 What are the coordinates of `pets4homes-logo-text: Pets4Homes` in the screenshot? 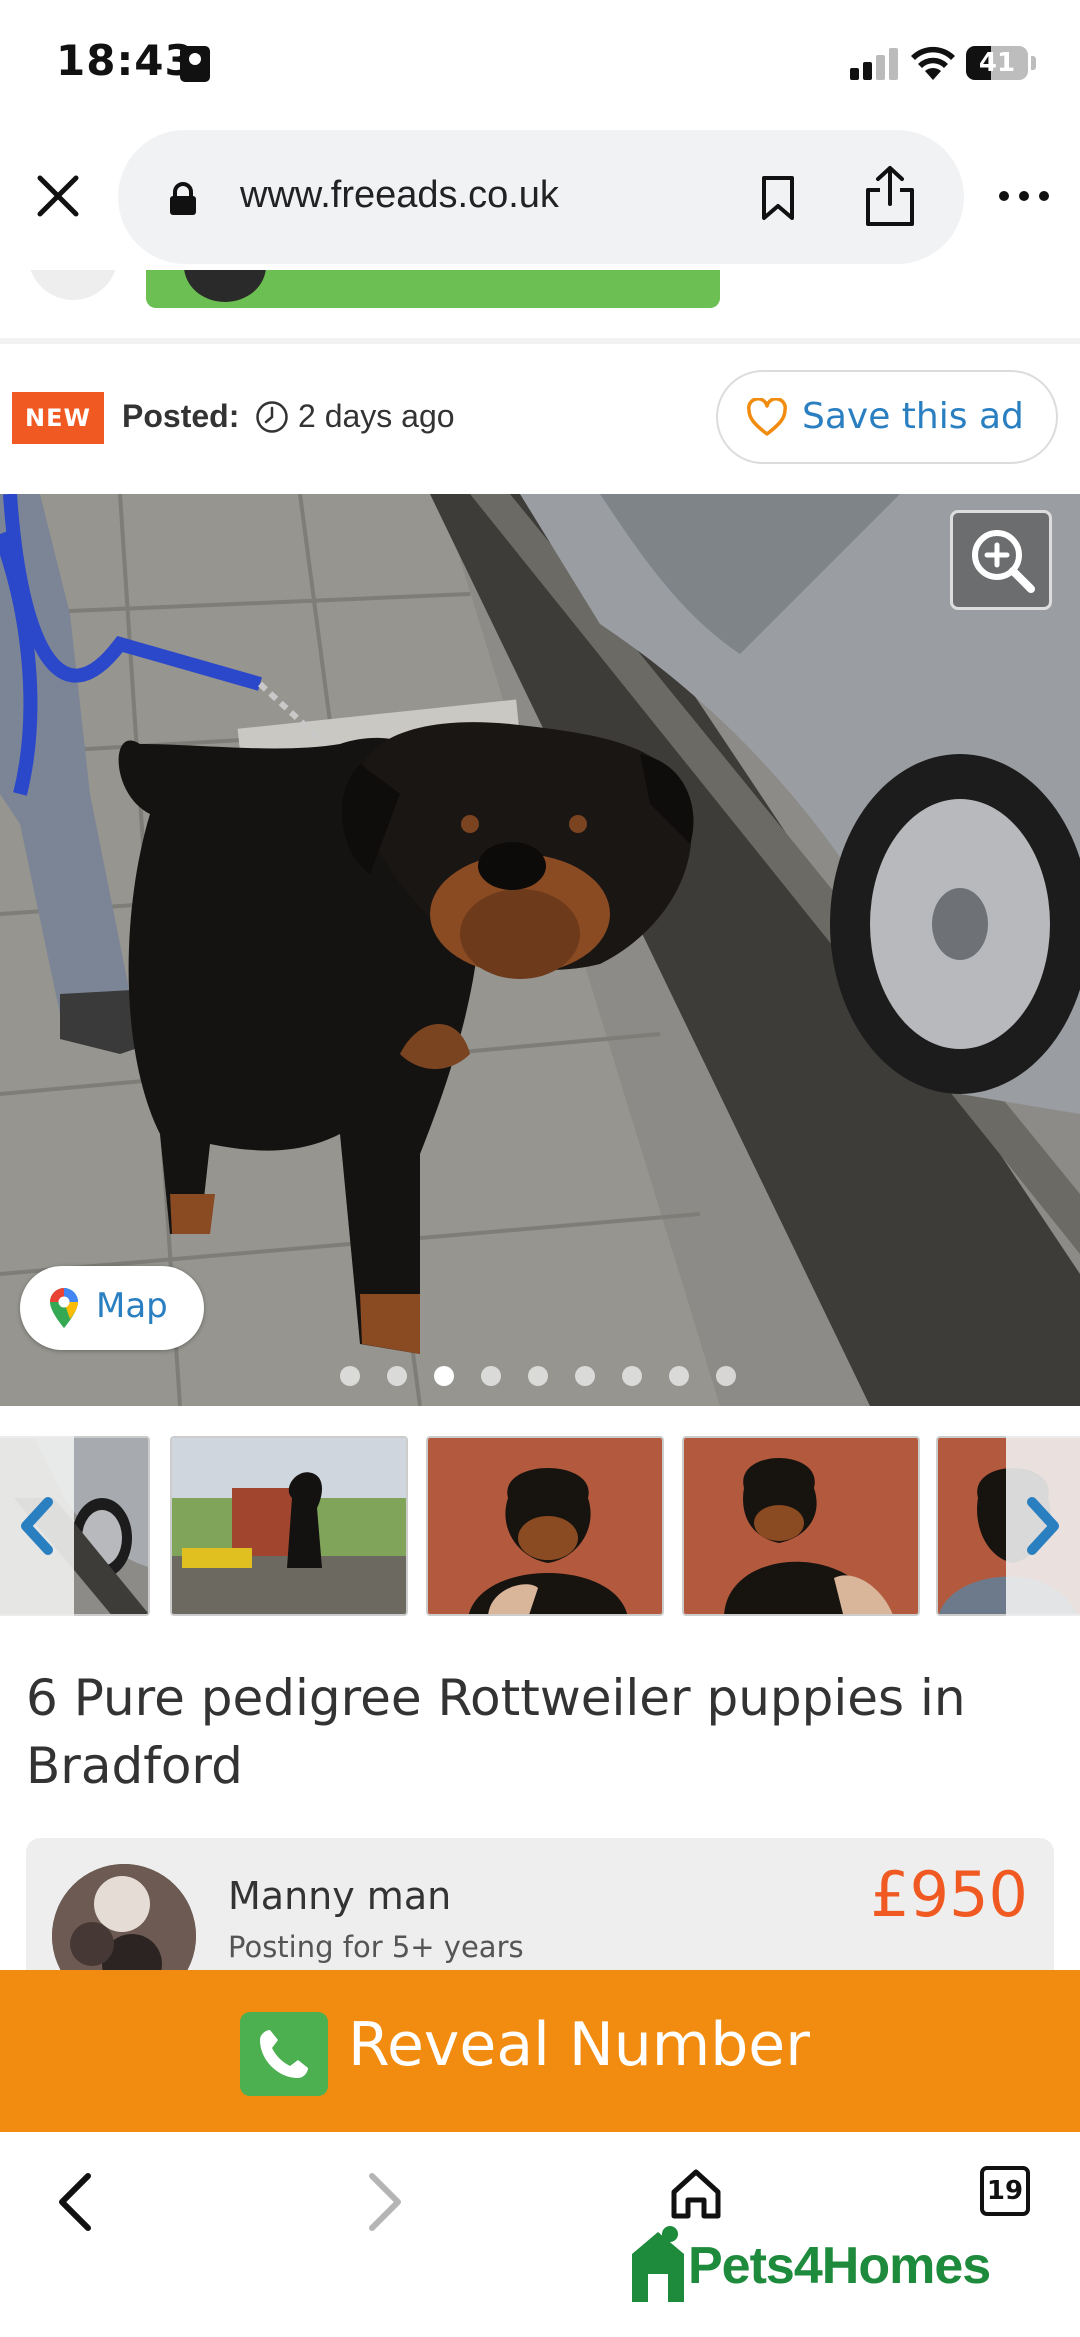 It's located at (839, 2266).